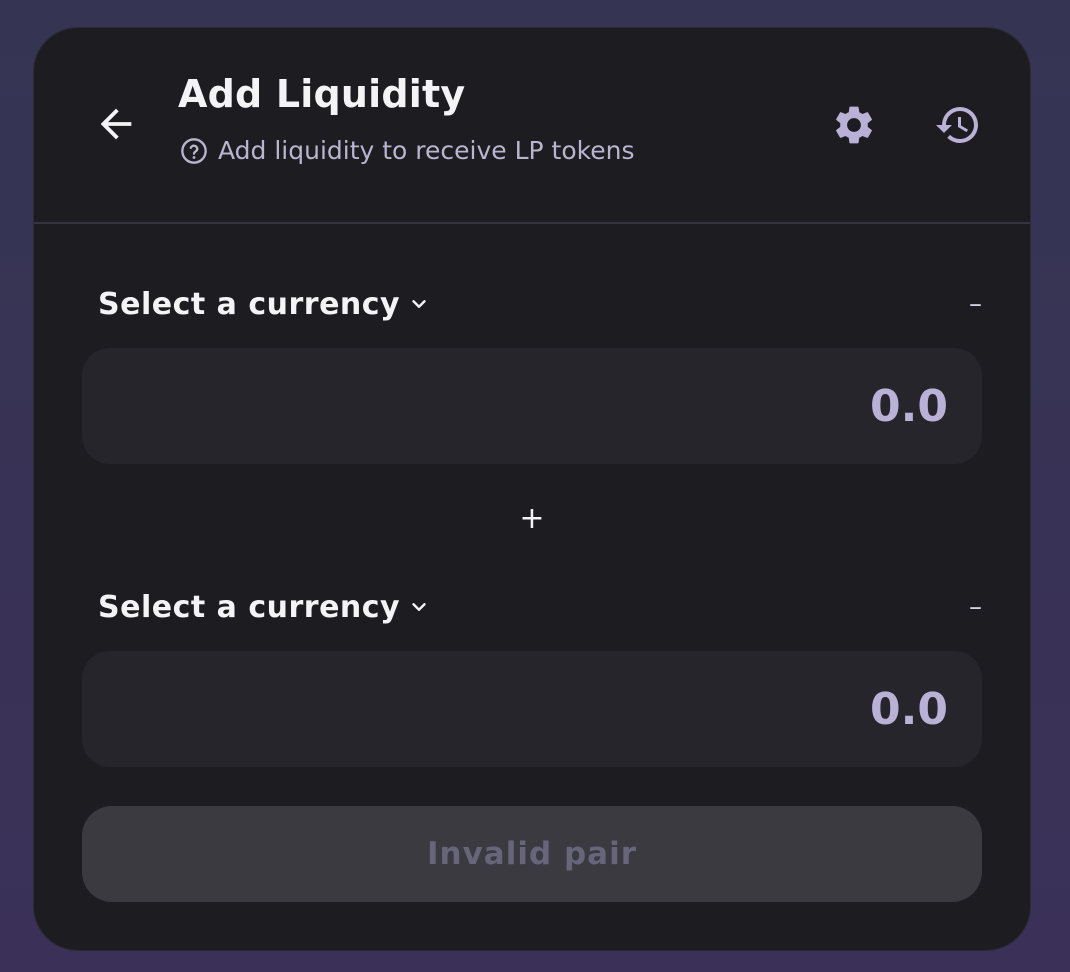 The height and width of the screenshot is (972, 1070). I want to click on currency-row-a: Select a currency –, so click(540, 304).